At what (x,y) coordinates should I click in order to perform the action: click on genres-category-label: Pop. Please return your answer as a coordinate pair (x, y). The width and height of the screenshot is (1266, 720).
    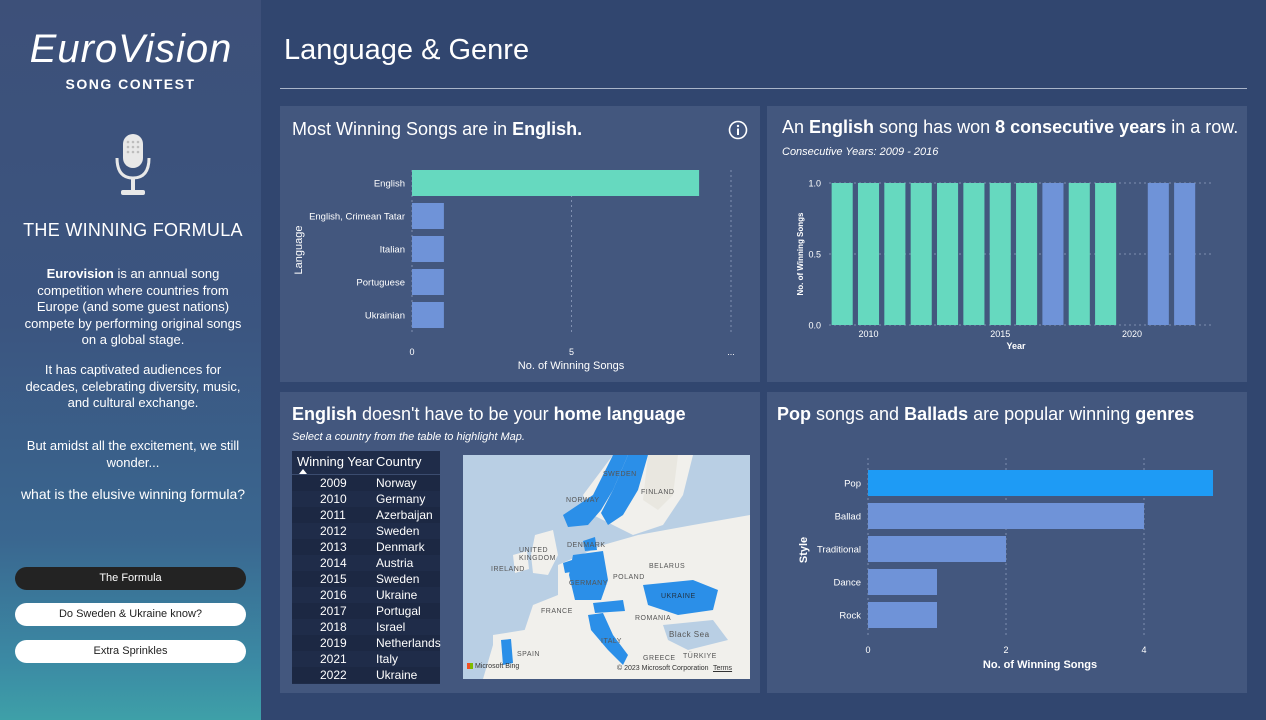
    Looking at the image, I should click on (852, 484).